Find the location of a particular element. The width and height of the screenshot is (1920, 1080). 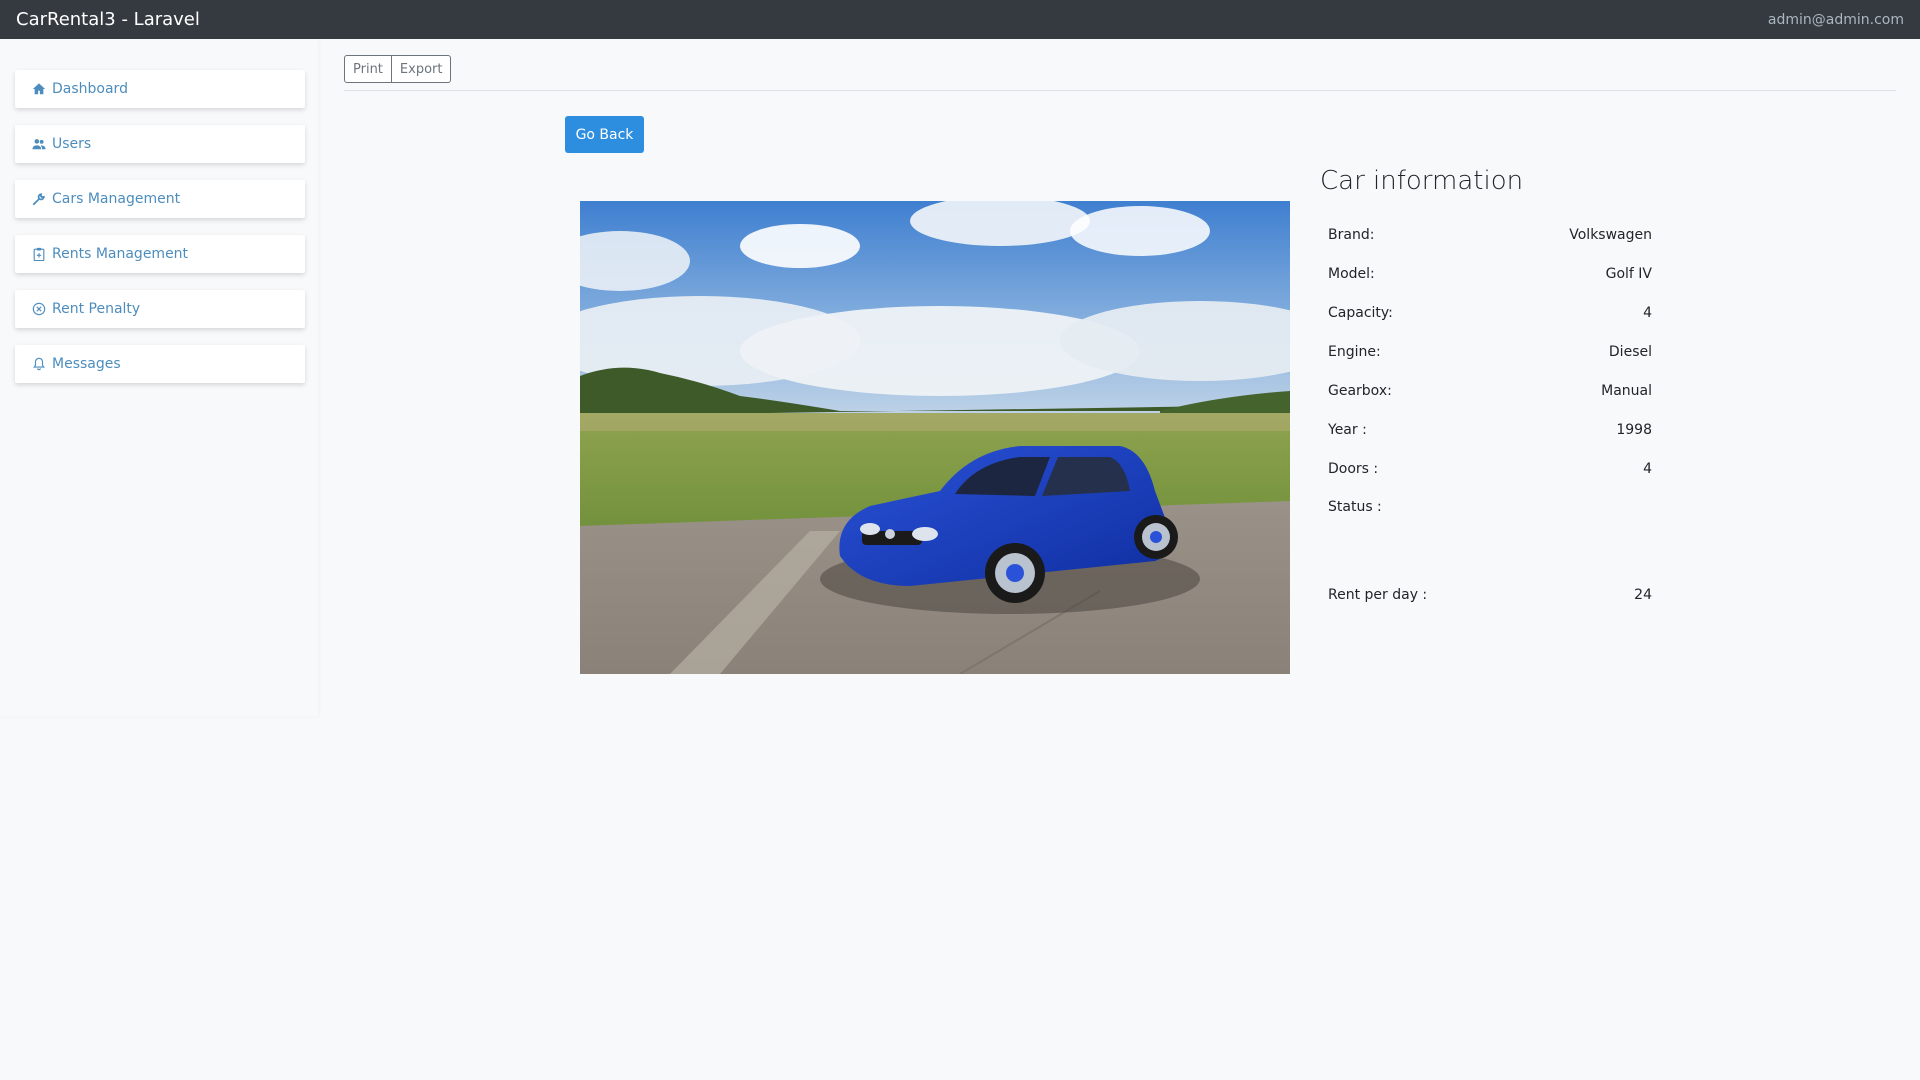

info-label: Rent per day : is located at coordinates (1378, 594).